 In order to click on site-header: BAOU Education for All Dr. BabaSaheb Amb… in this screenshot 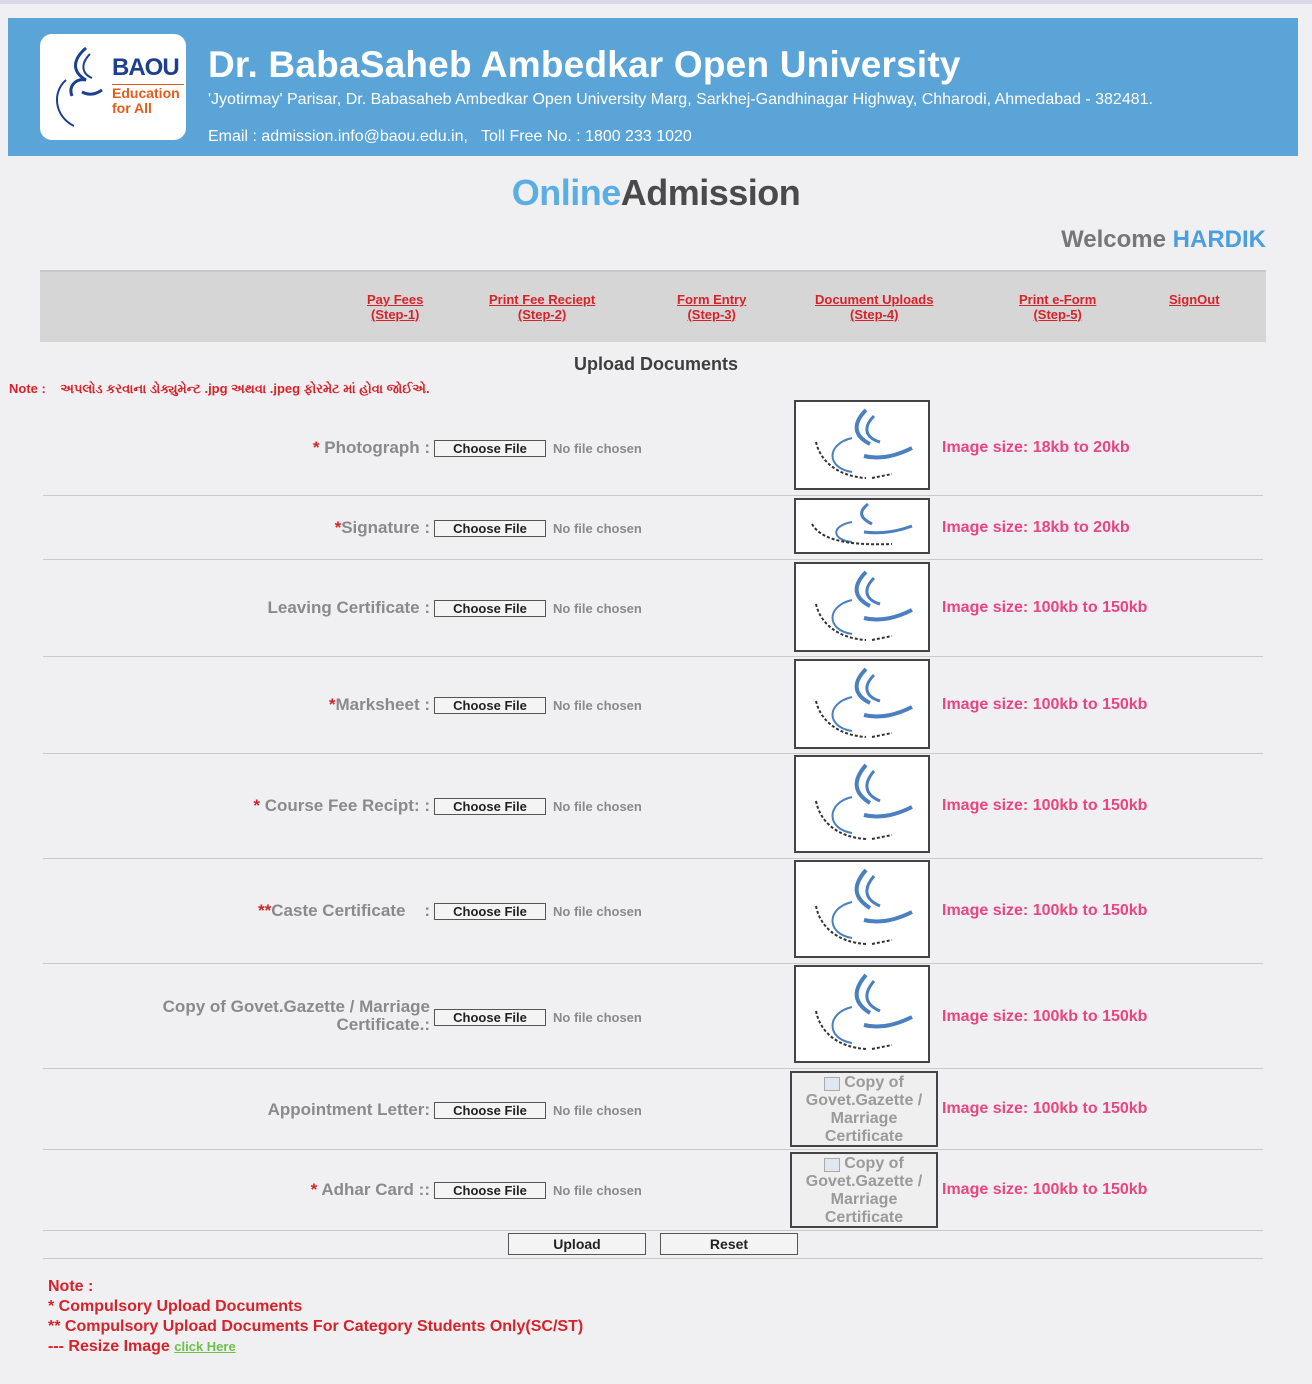, I will do `click(653, 87)`.